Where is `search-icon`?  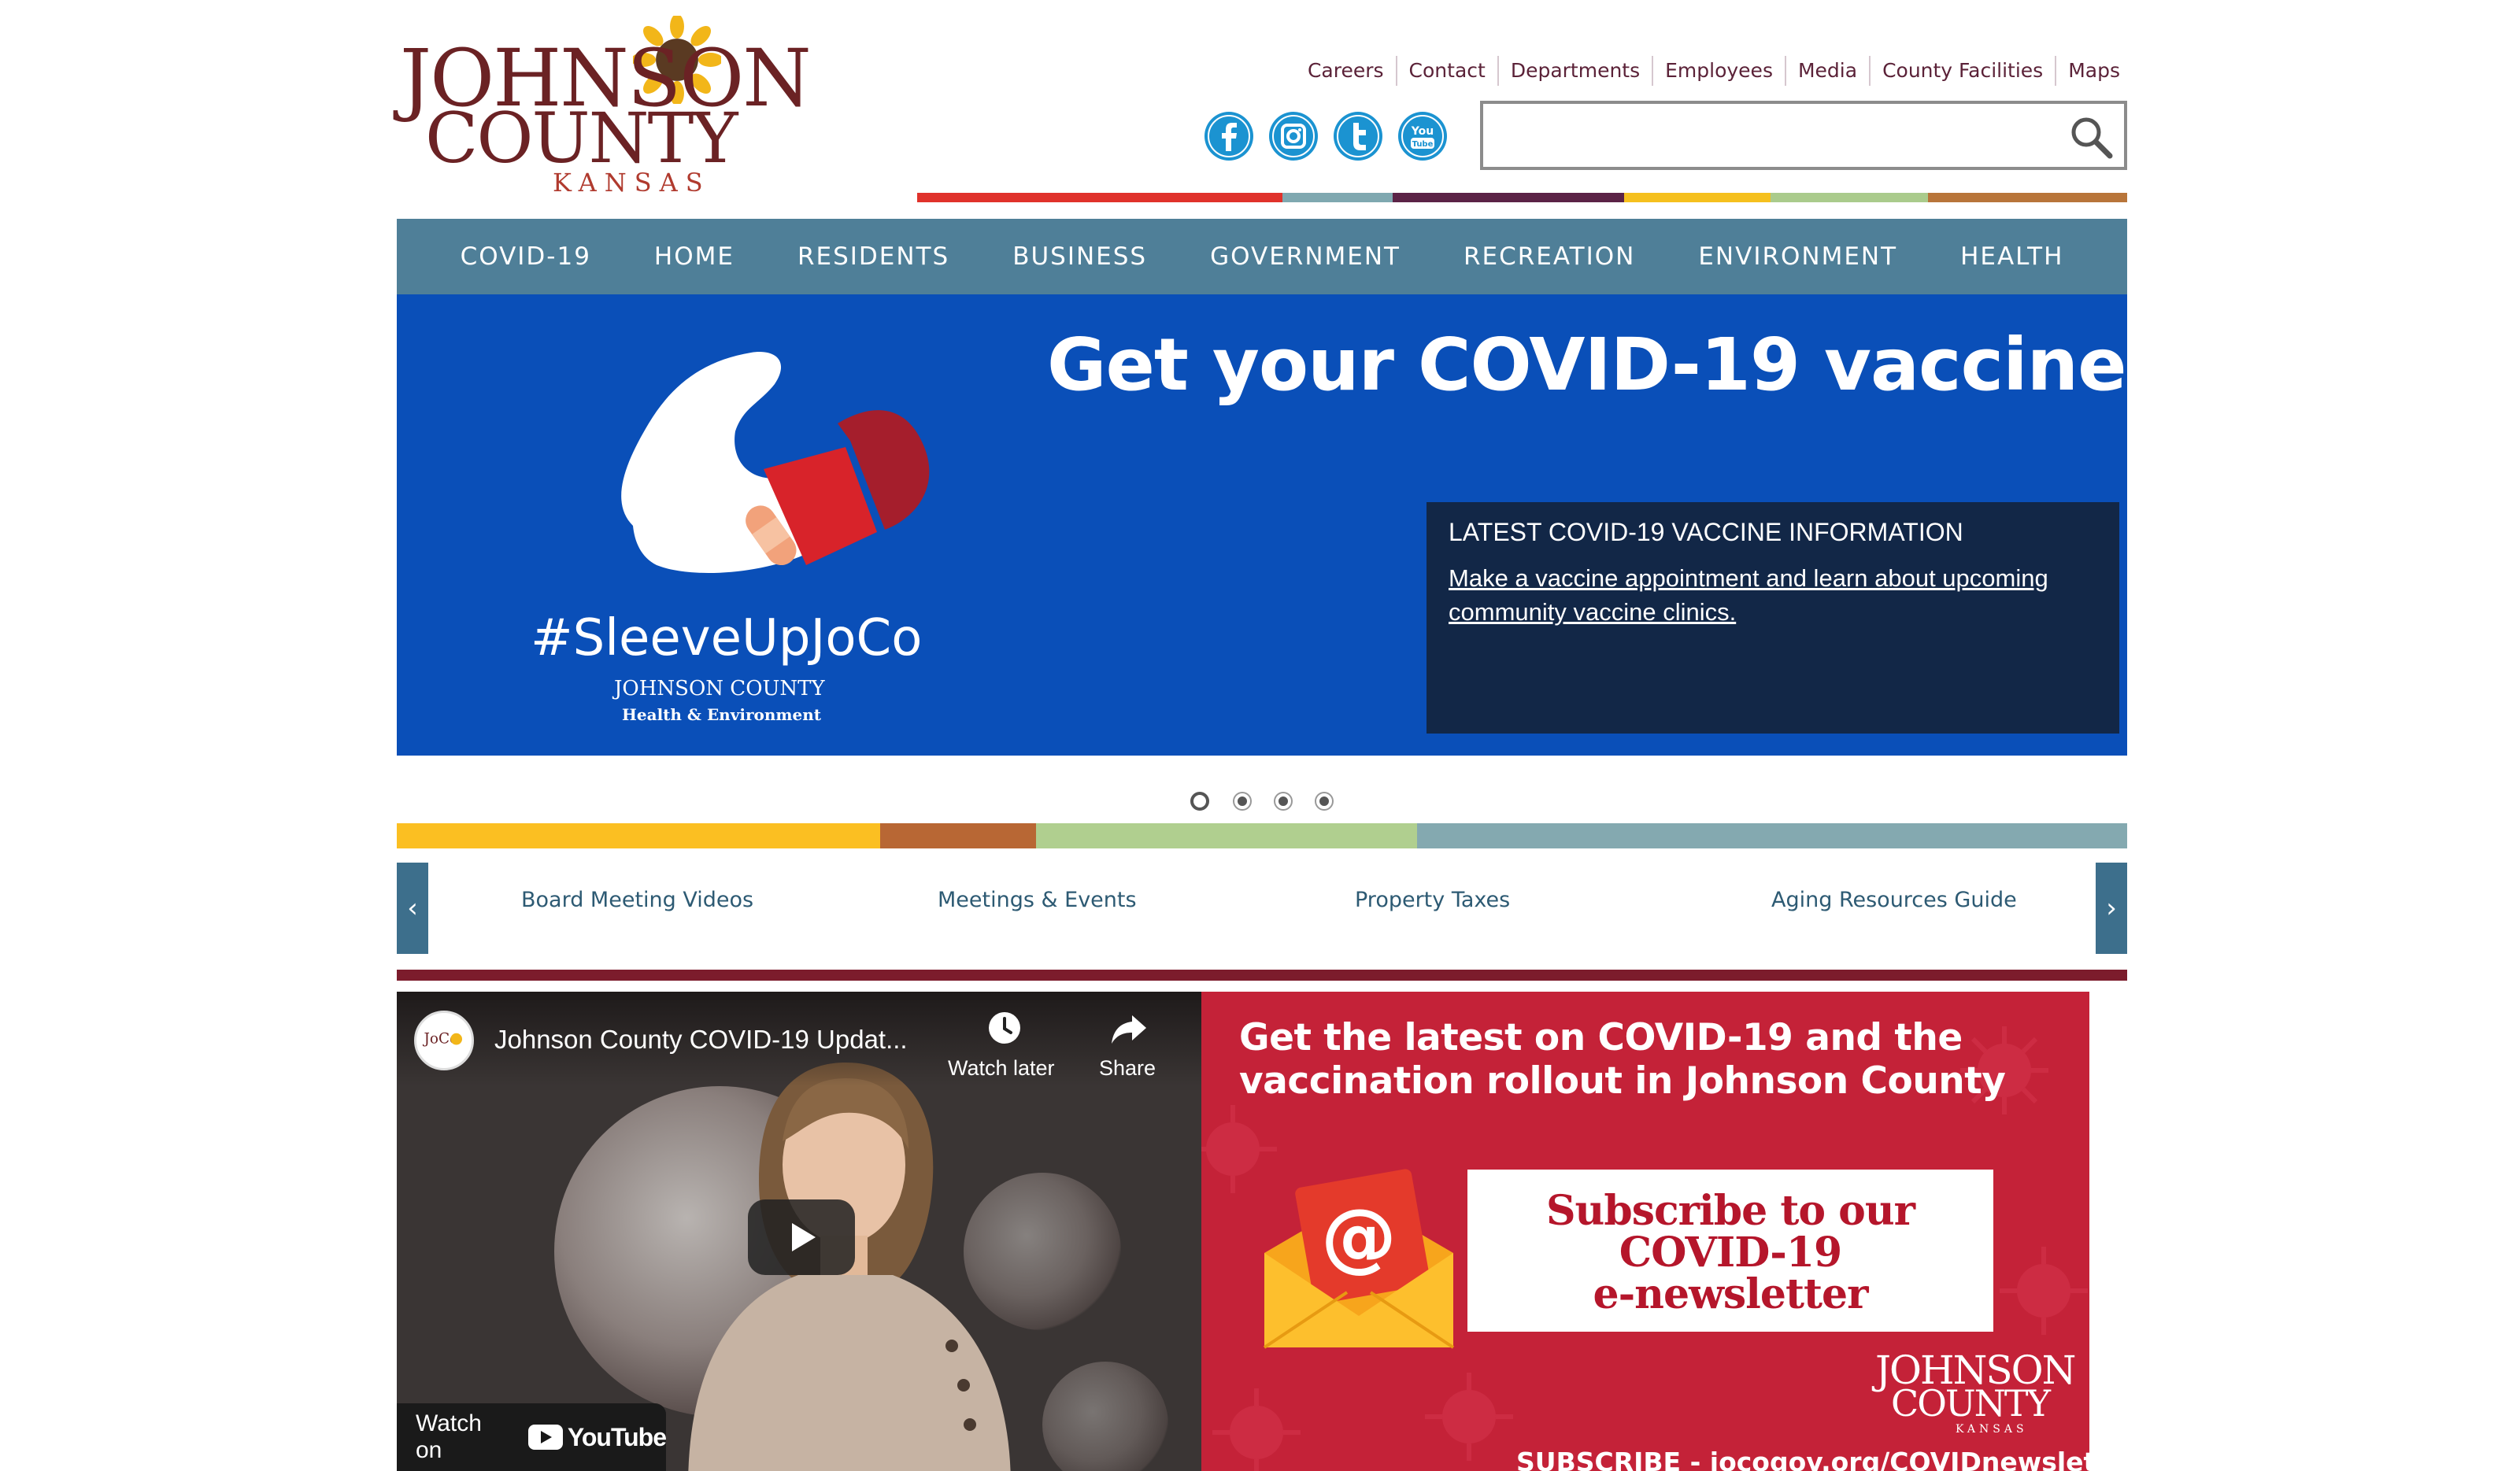 search-icon is located at coordinates (2091, 137).